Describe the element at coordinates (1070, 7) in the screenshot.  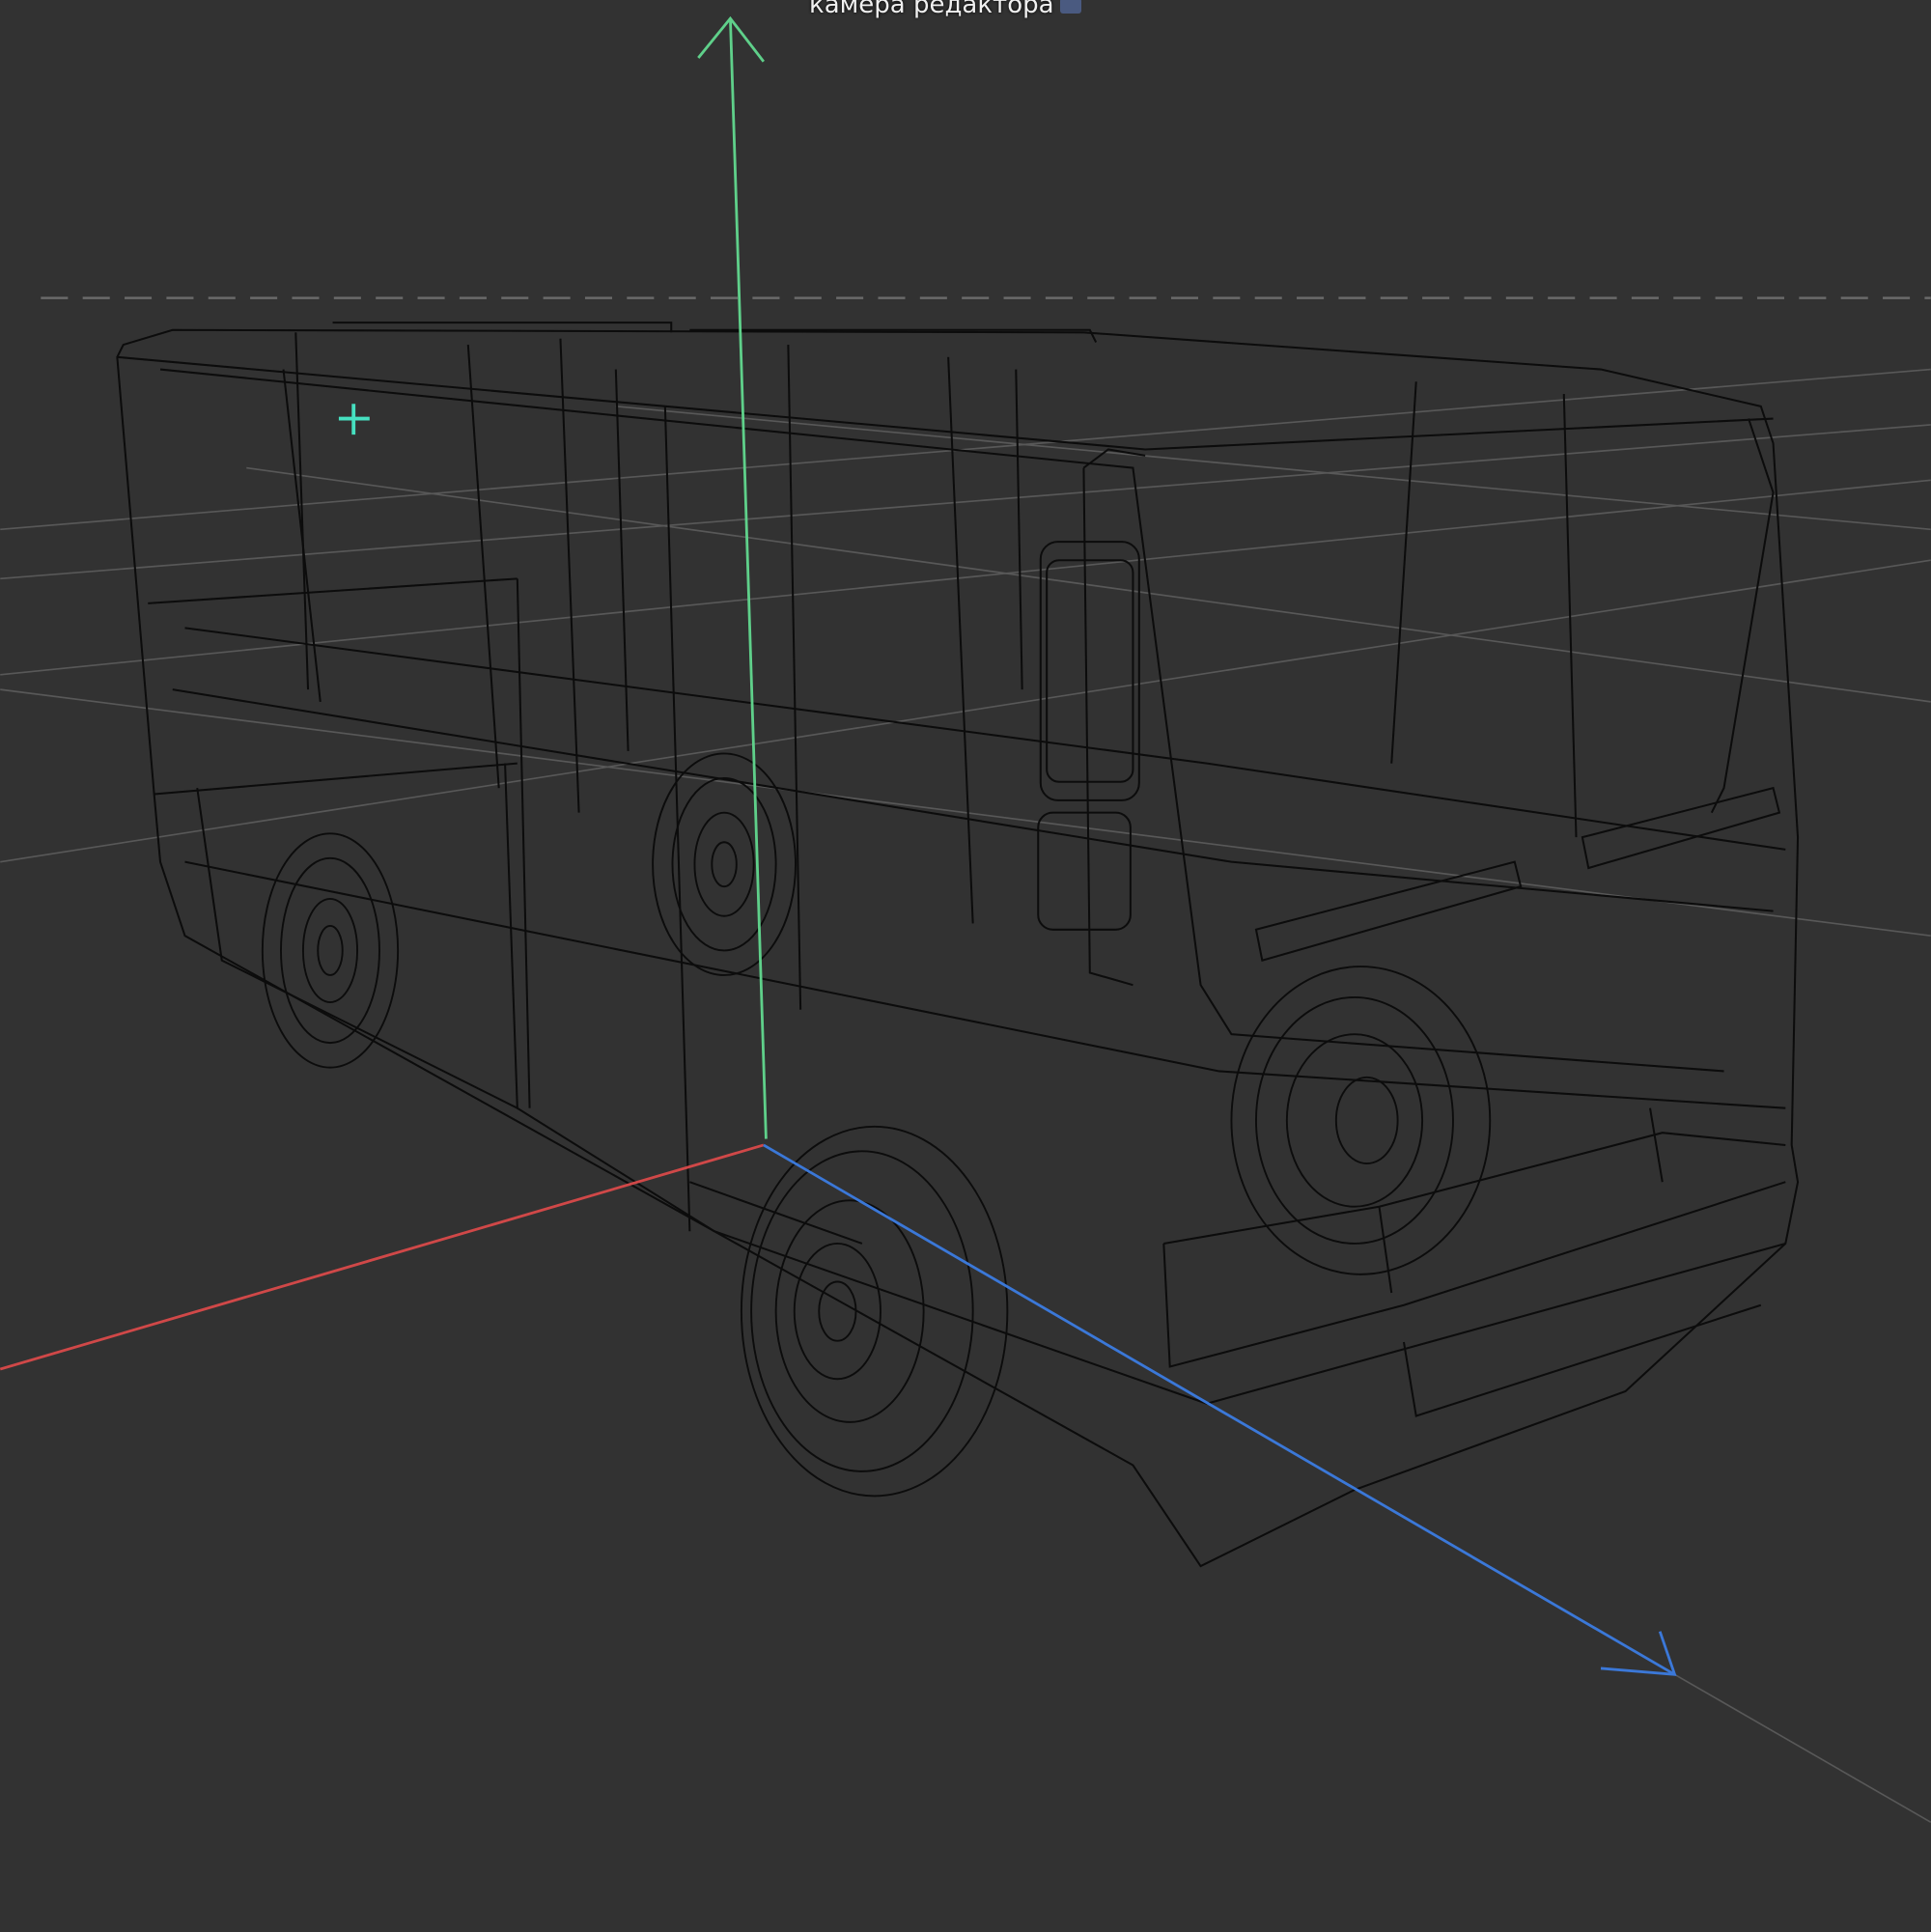
I see `camera-icon` at that location.